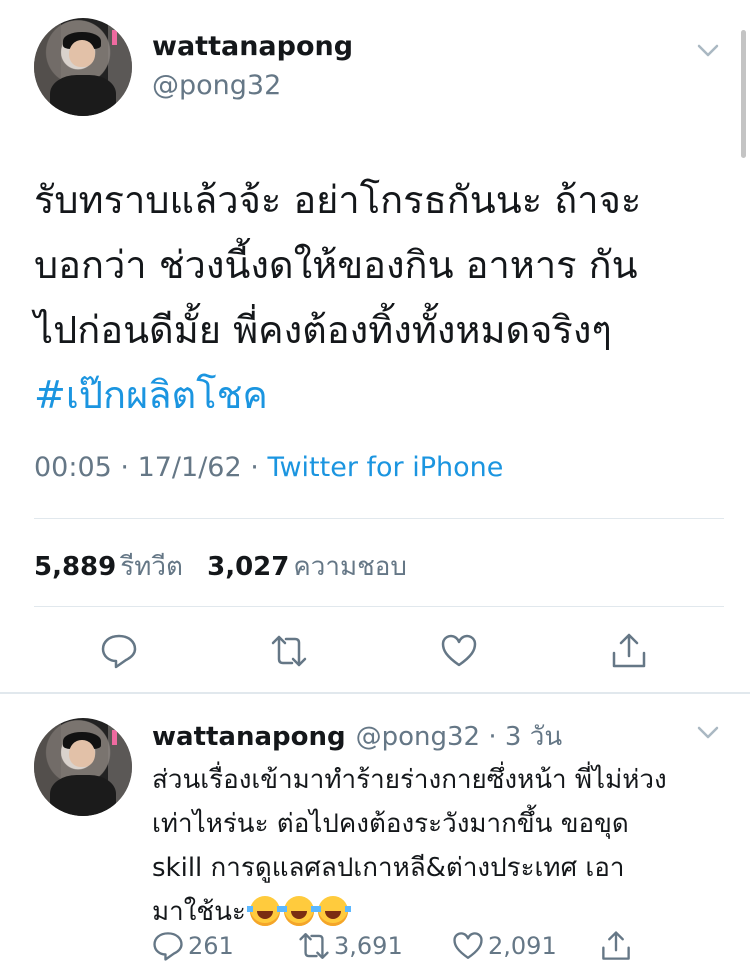  I want to click on tweet-date: 17/1/62, so click(189, 467).